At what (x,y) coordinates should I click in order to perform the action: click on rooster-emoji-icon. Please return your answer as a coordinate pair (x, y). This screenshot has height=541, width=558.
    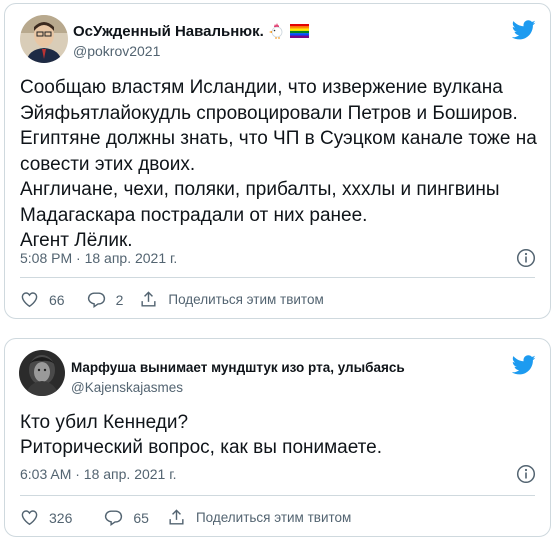
    Looking at the image, I should click on (275, 31).